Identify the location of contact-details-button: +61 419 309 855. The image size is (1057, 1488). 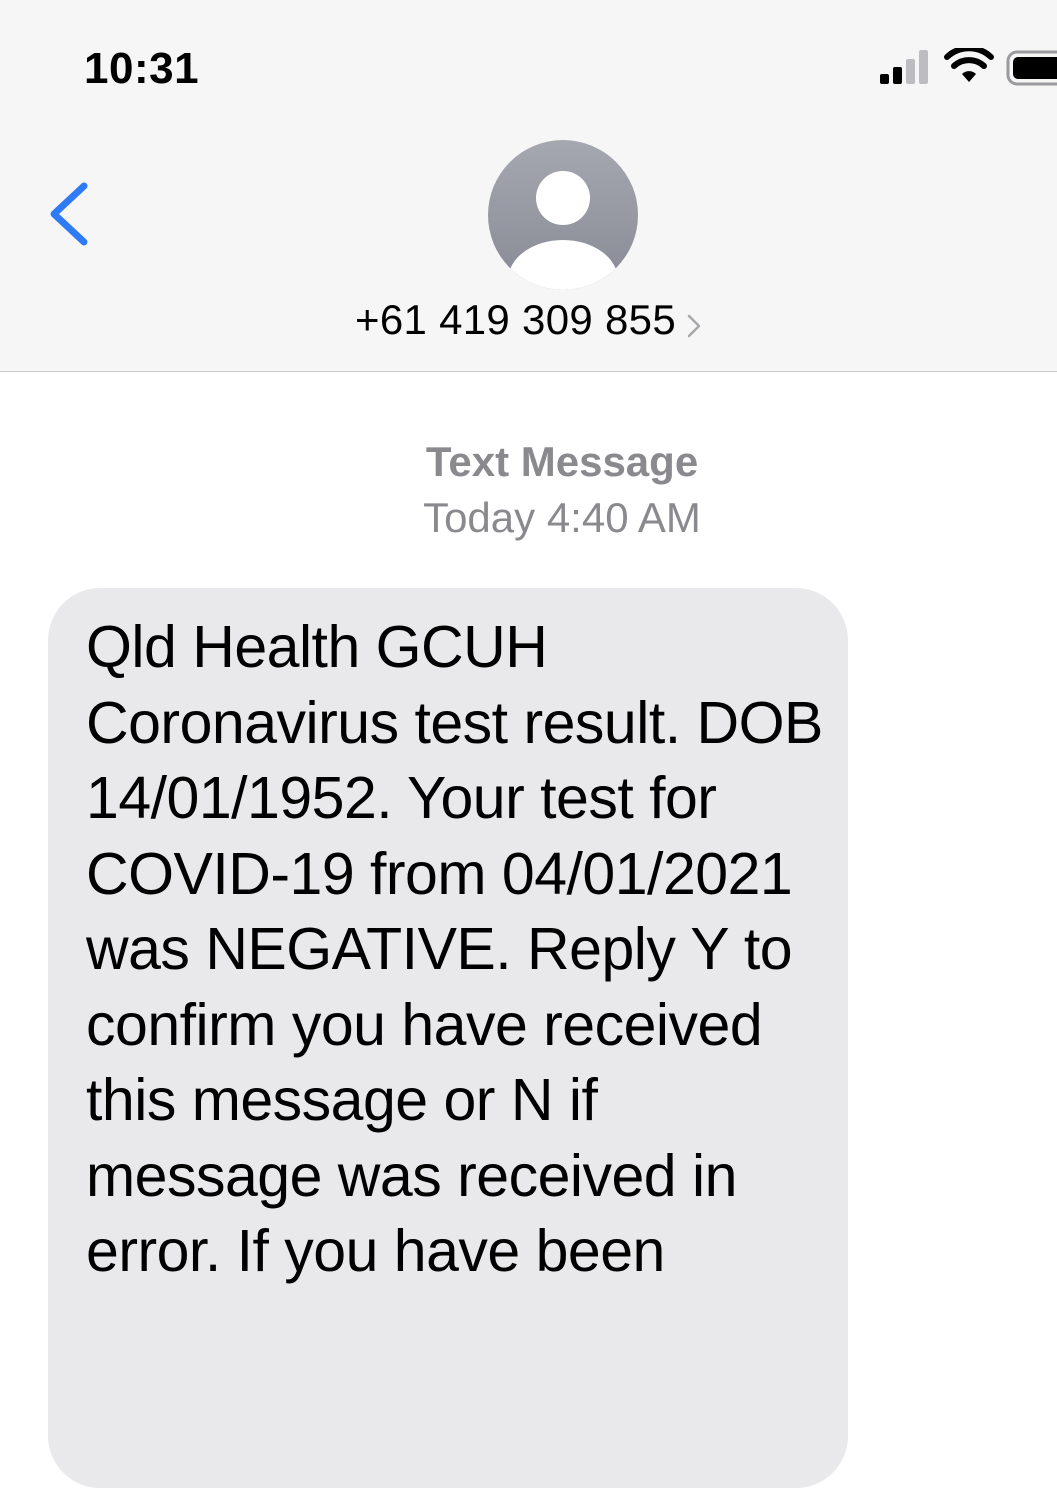
(528, 320).